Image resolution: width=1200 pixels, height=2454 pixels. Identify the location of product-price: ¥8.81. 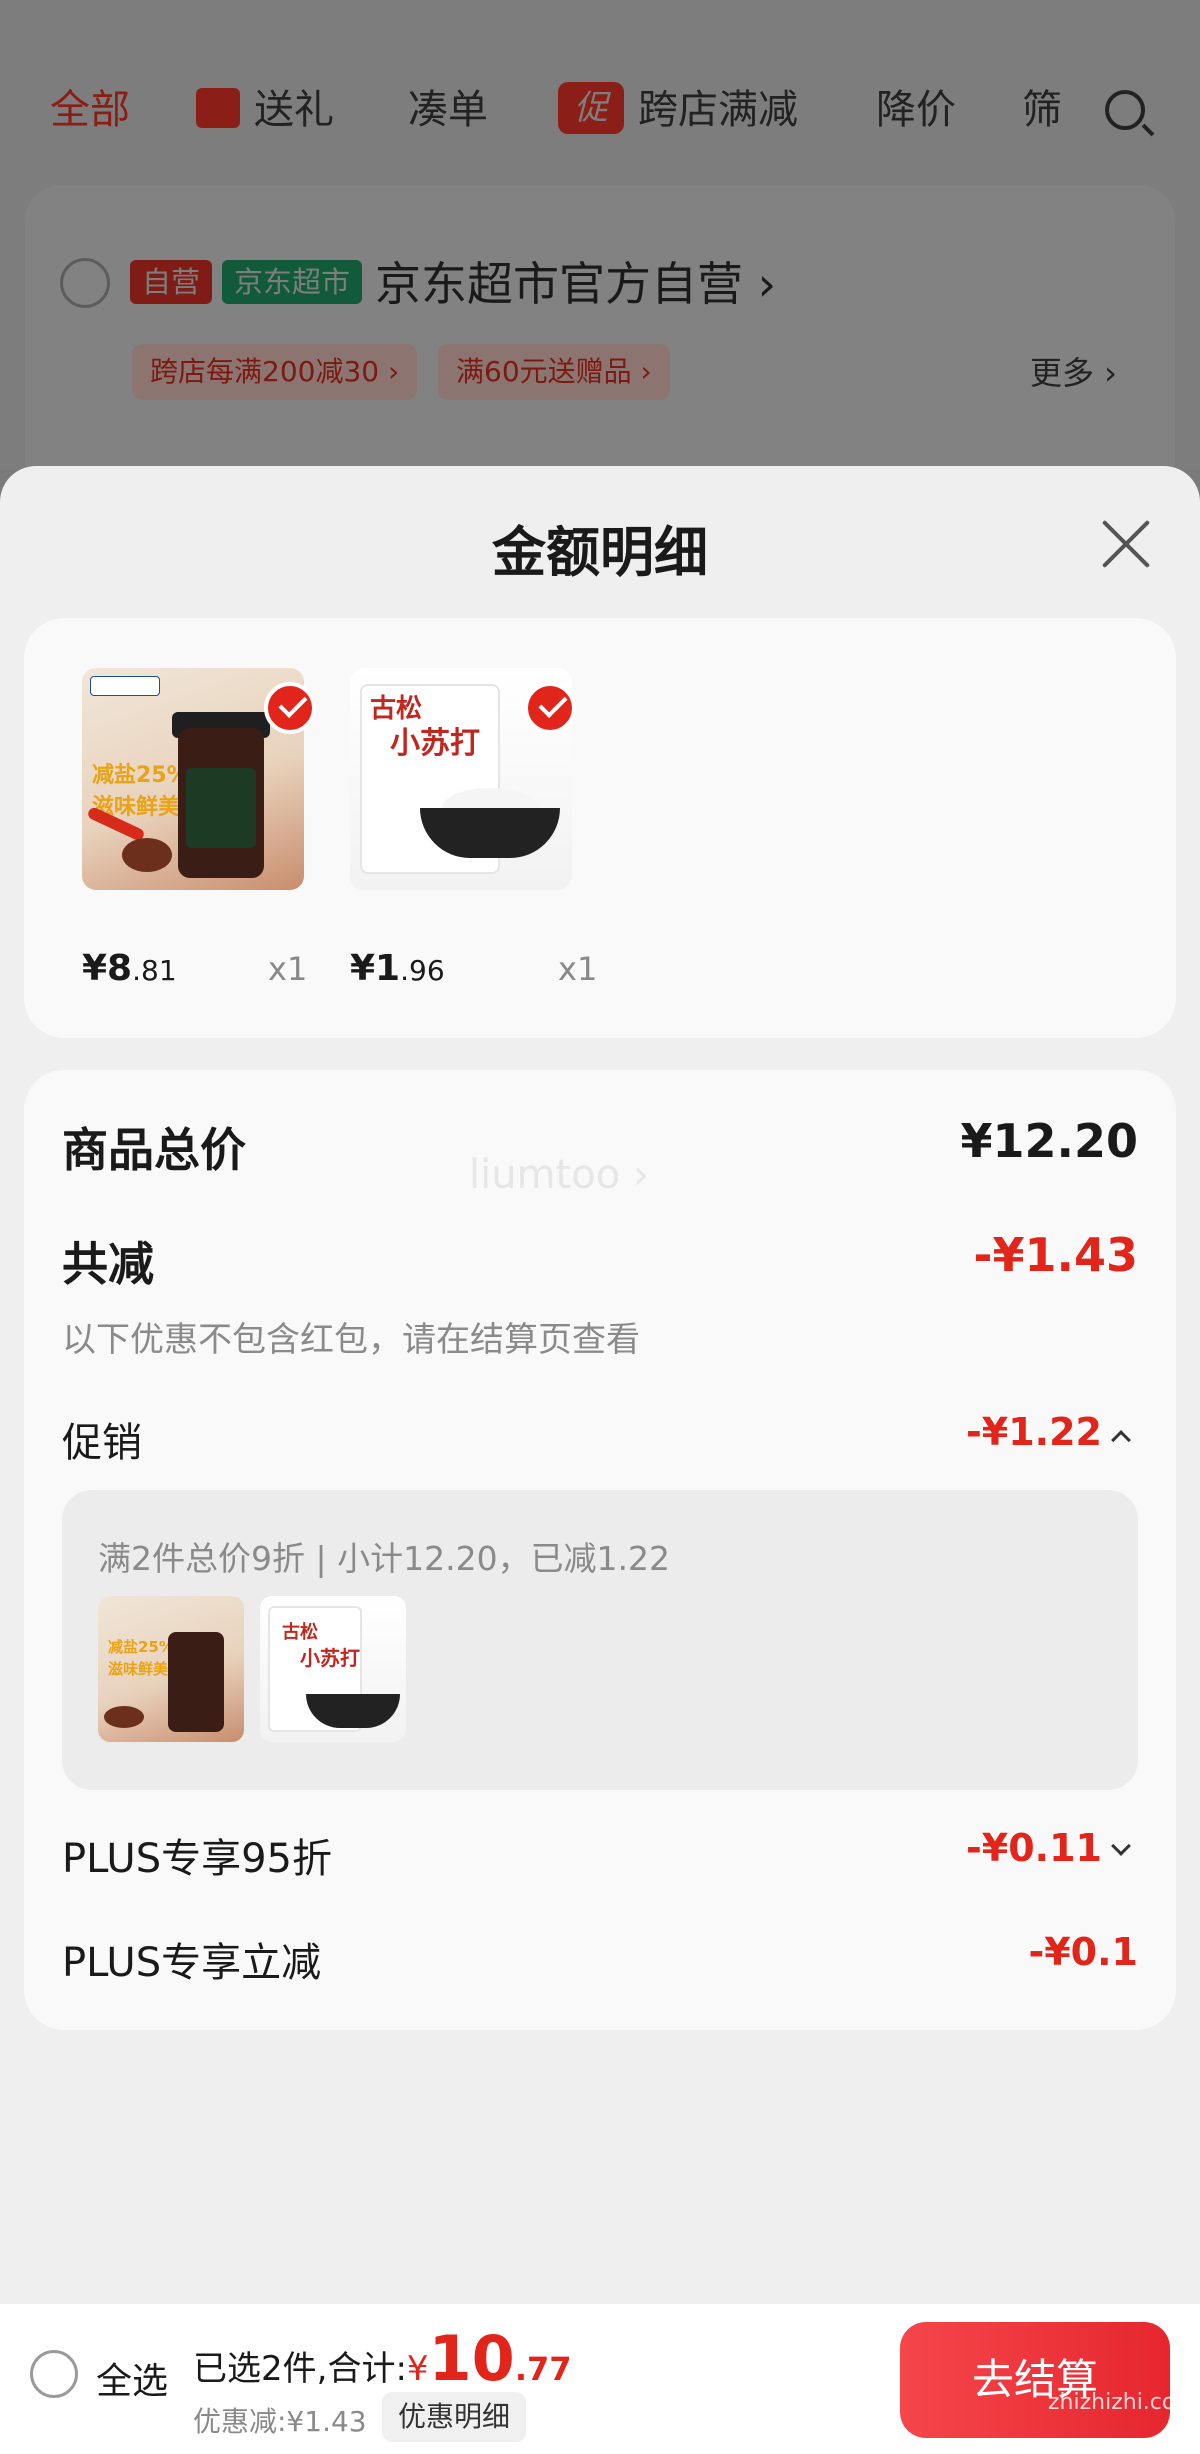
(129, 968).